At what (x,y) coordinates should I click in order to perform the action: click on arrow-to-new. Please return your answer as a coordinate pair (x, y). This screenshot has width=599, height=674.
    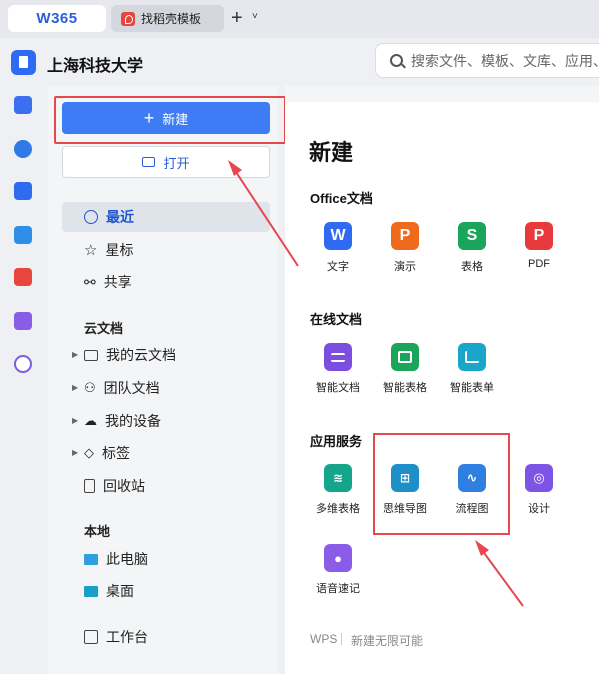
    Looking at the image, I should click on (265, 216).